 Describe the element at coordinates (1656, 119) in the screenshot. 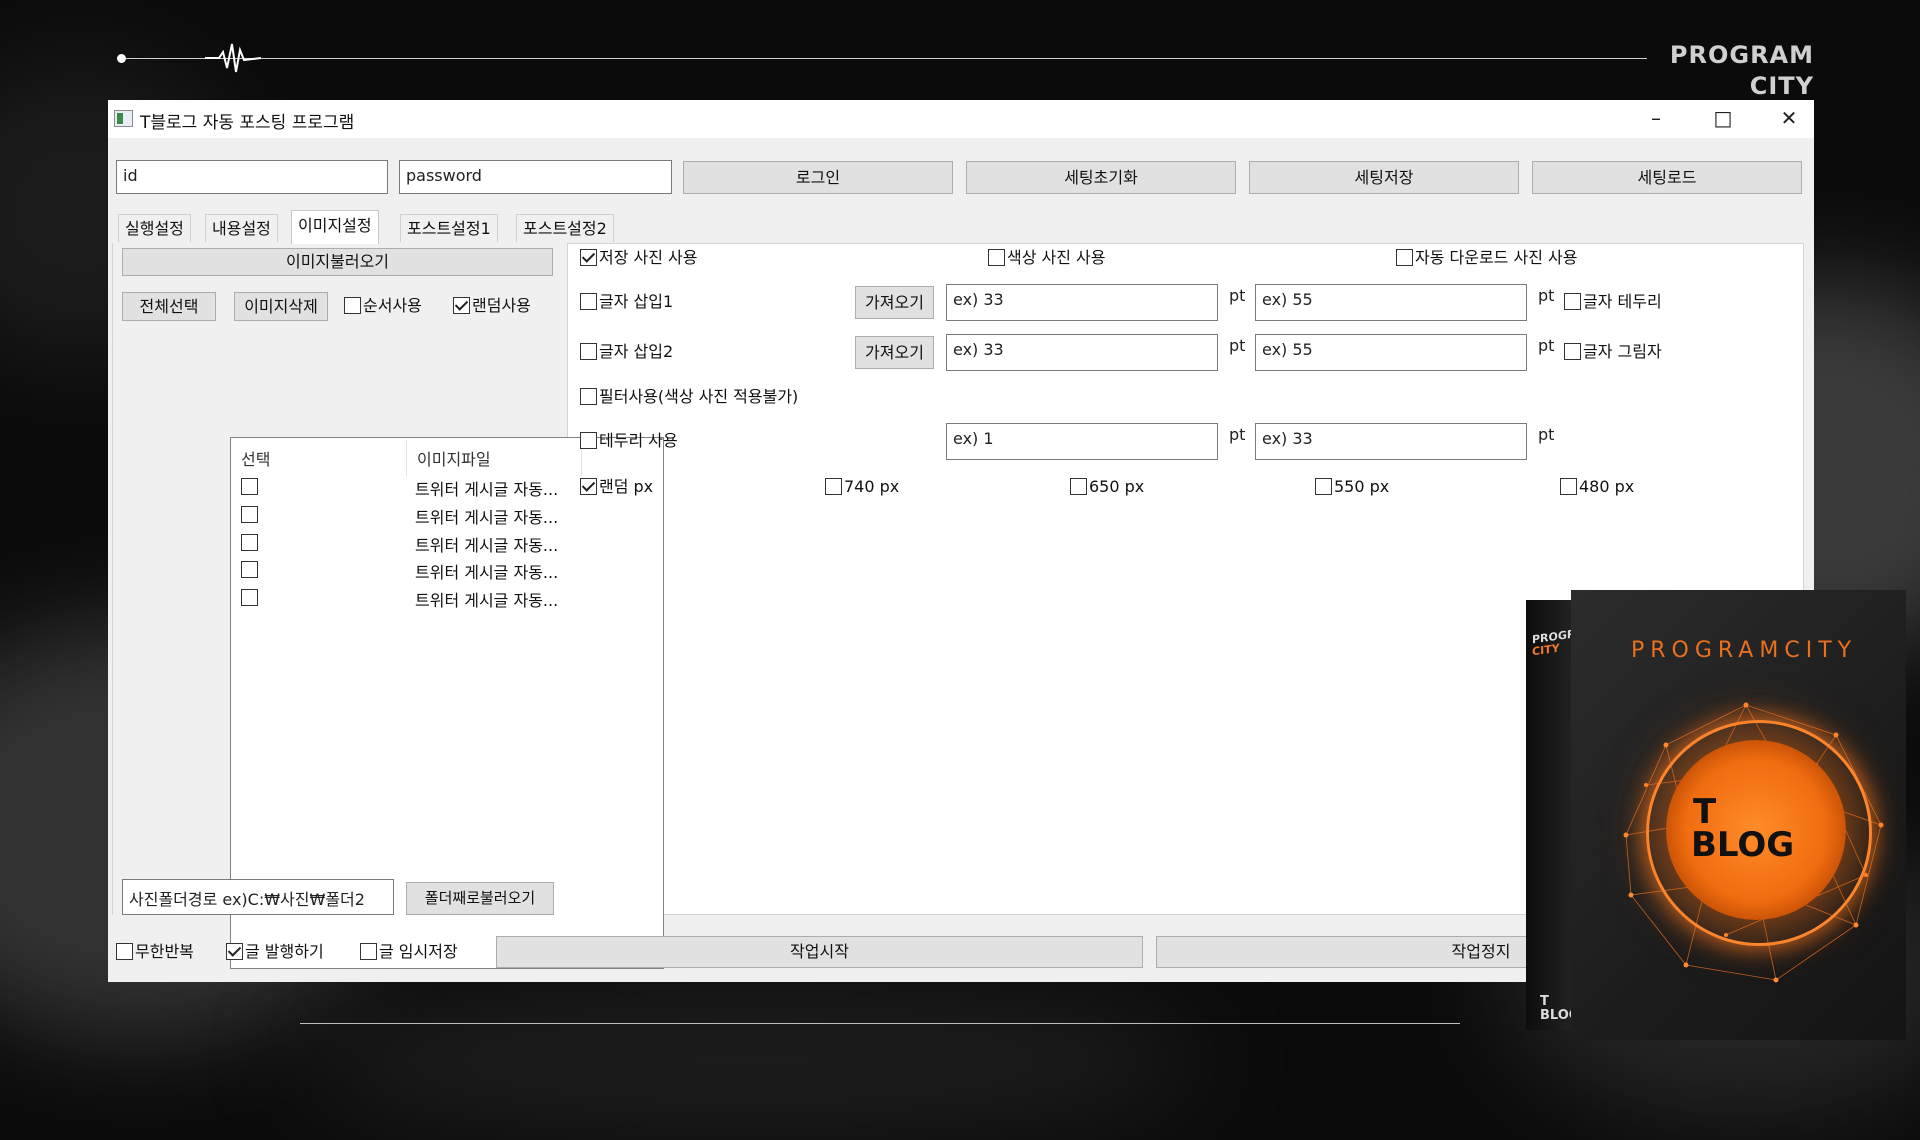

I see `minimize-button: –` at that location.